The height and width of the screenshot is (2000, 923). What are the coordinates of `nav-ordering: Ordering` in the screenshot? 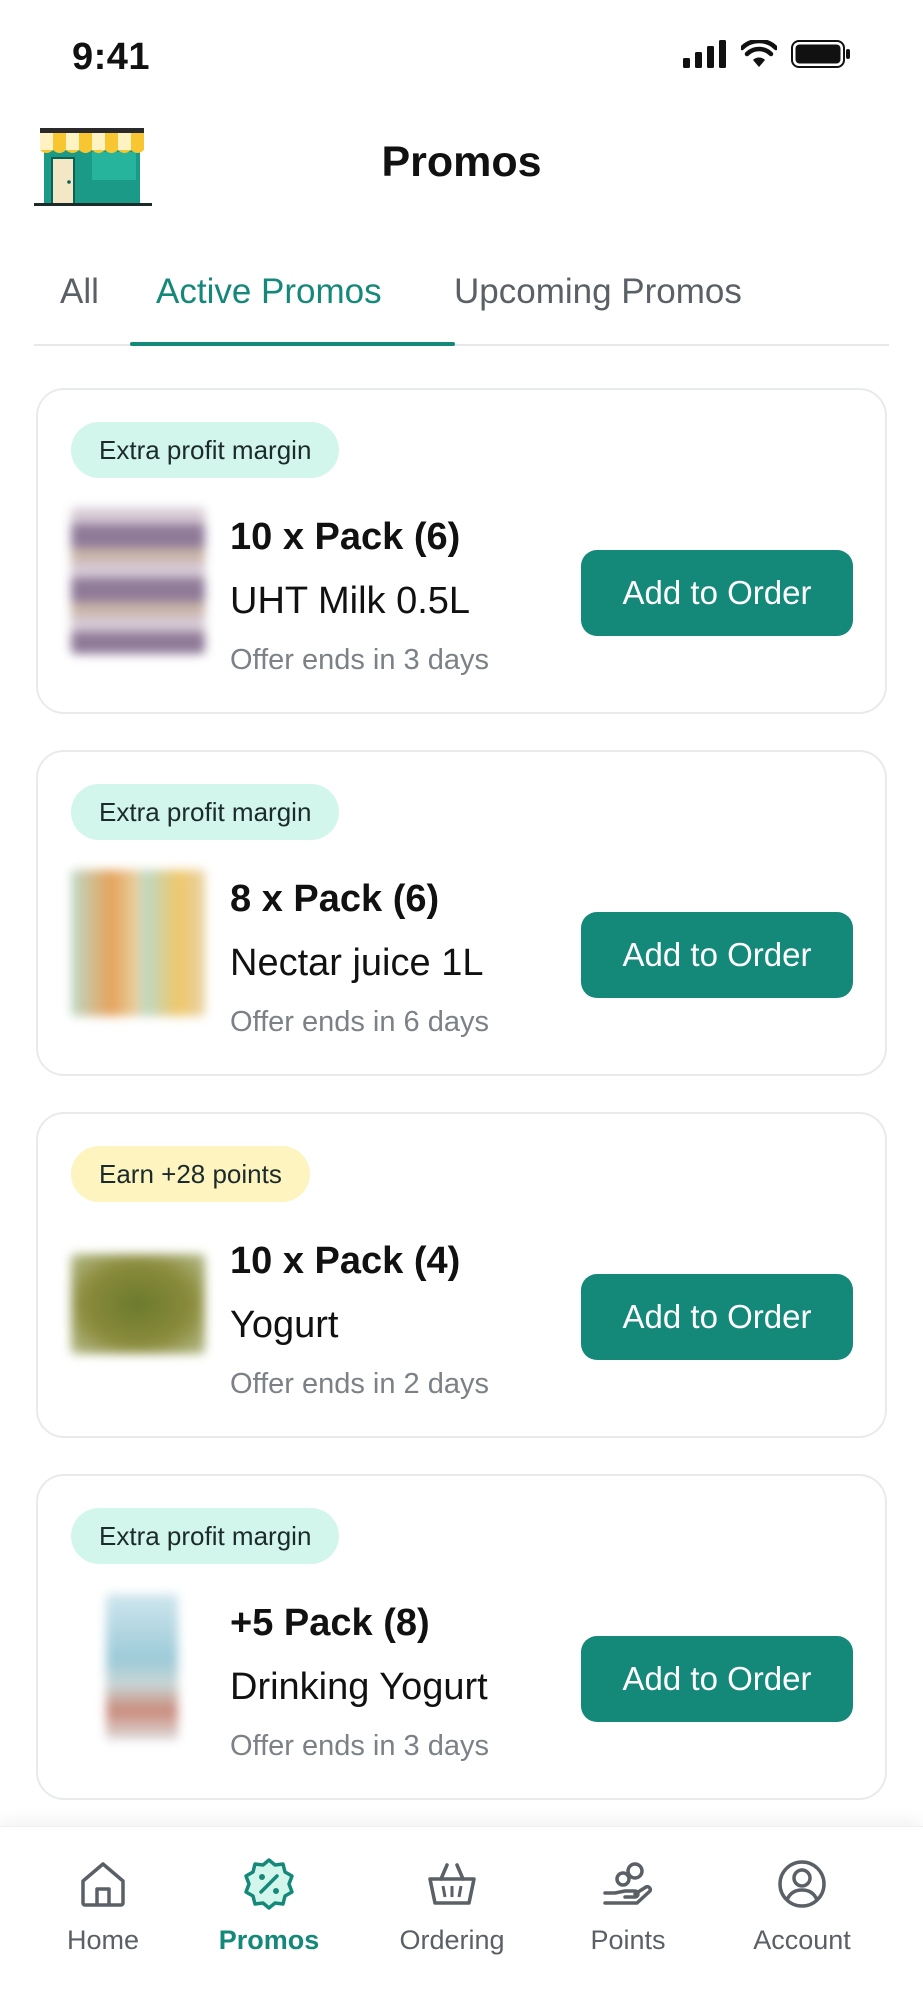 It's located at (452, 1906).